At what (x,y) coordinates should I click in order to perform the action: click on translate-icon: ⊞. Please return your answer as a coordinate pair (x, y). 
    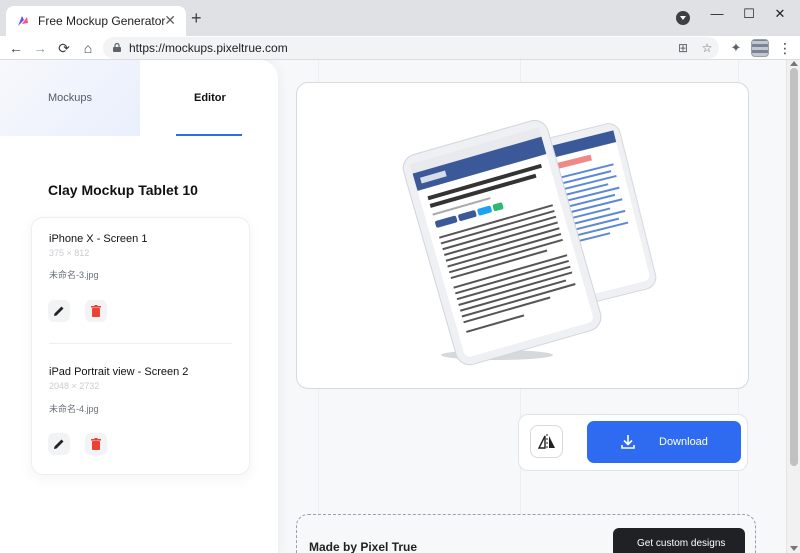
    Looking at the image, I should click on (683, 48).